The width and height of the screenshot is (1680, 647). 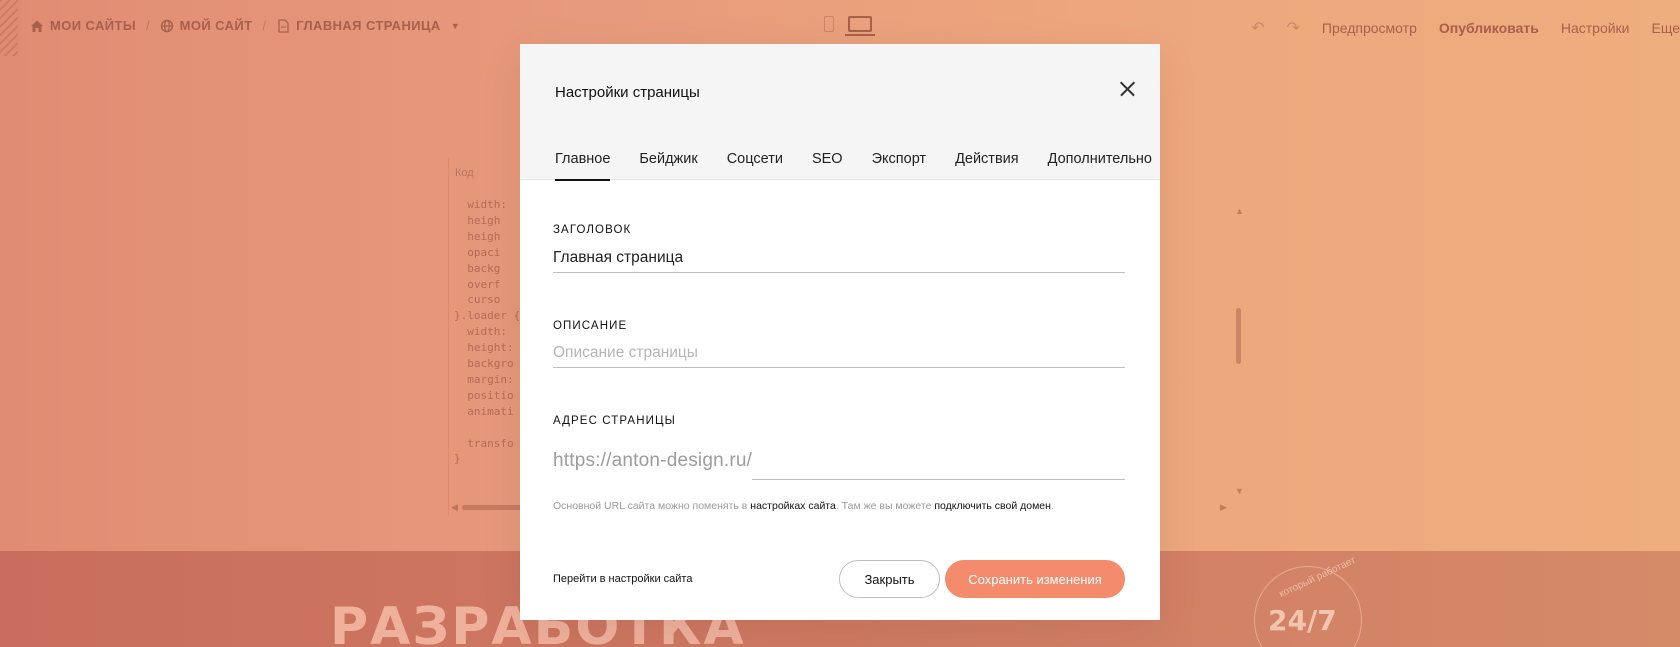 What do you see at coordinates (839, 353) in the screenshot?
I see `description-input` at bounding box center [839, 353].